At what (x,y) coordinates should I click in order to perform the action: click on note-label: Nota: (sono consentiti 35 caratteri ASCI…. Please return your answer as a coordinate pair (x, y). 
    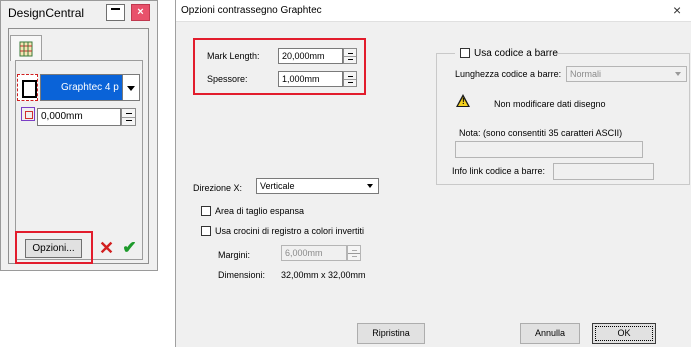
    Looking at the image, I should click on (541, 133).